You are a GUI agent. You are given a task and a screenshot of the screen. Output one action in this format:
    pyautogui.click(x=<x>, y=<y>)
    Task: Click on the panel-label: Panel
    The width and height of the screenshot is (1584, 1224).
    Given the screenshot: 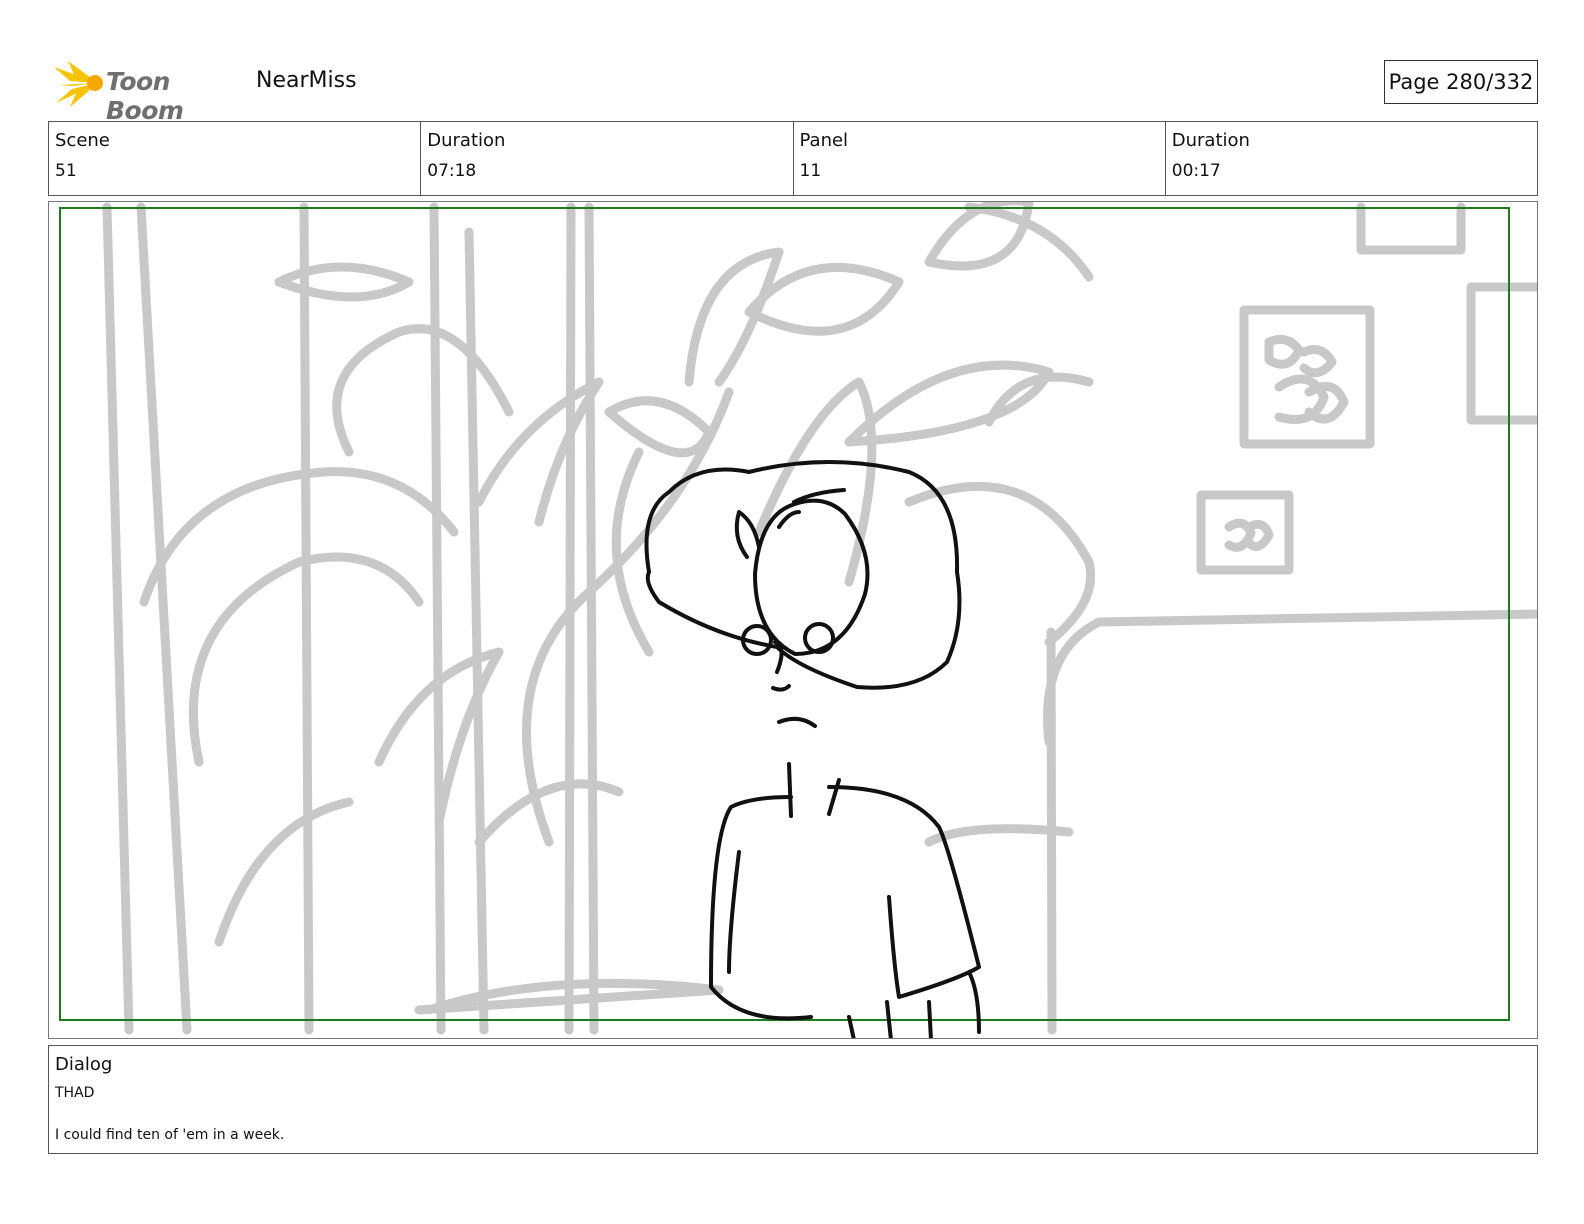 What is the action you would take?
    pyautogui.click(x=824, y=140)
    